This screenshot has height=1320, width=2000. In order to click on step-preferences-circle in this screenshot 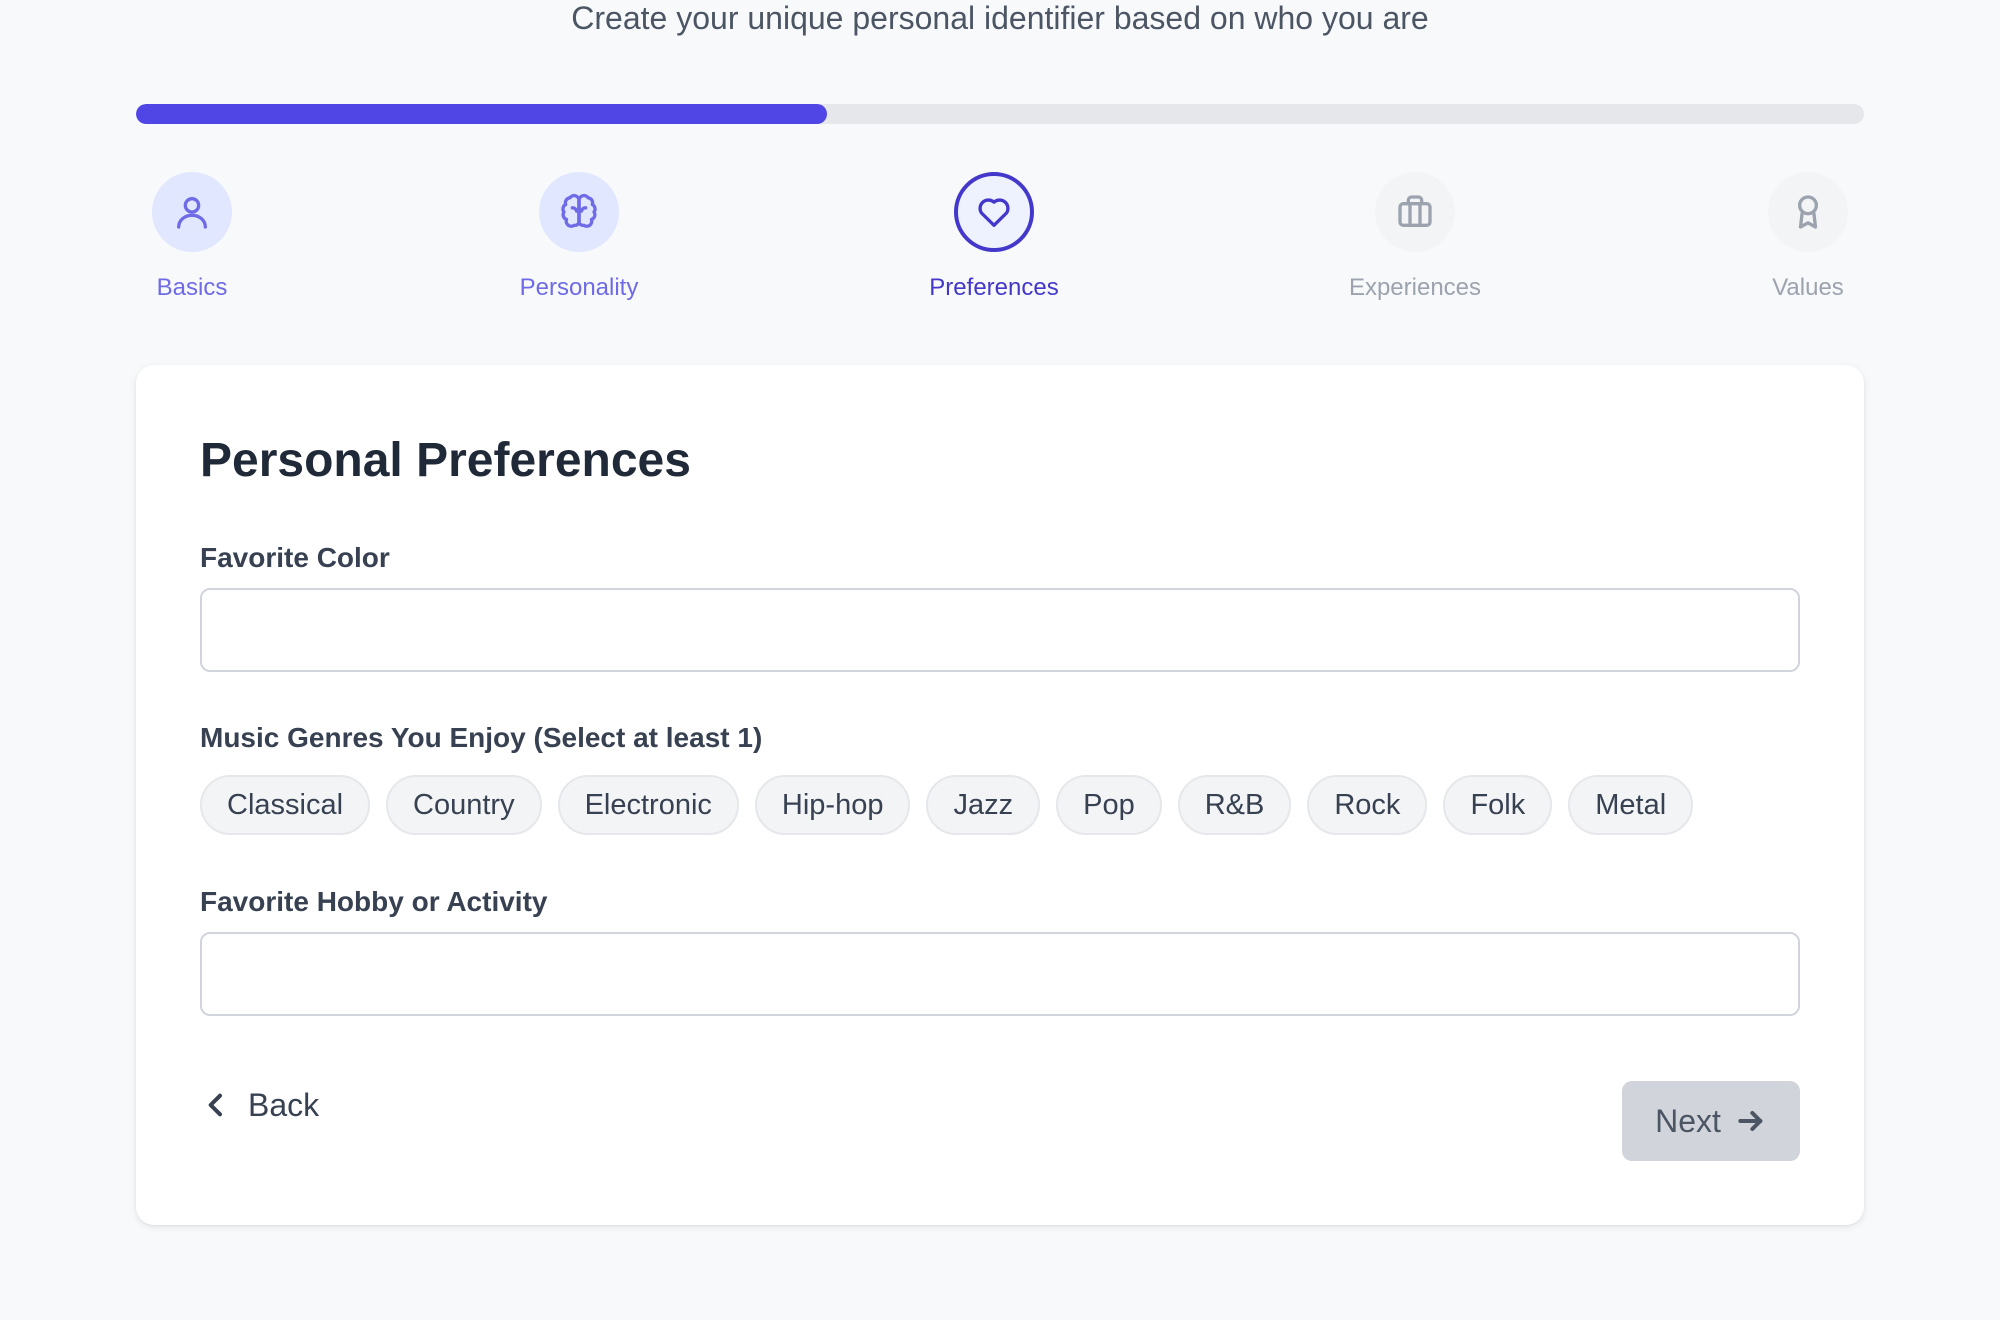, I will do `click(994, 212)`.